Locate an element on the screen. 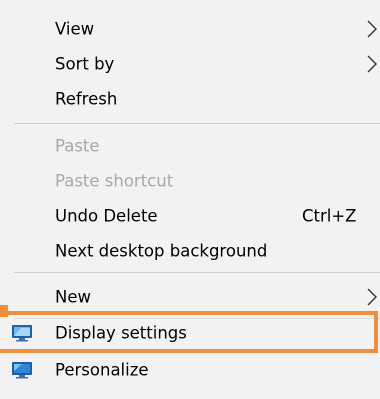 The image size is (380, 399). menu-item-new: New is located at coordinates (190, 297).